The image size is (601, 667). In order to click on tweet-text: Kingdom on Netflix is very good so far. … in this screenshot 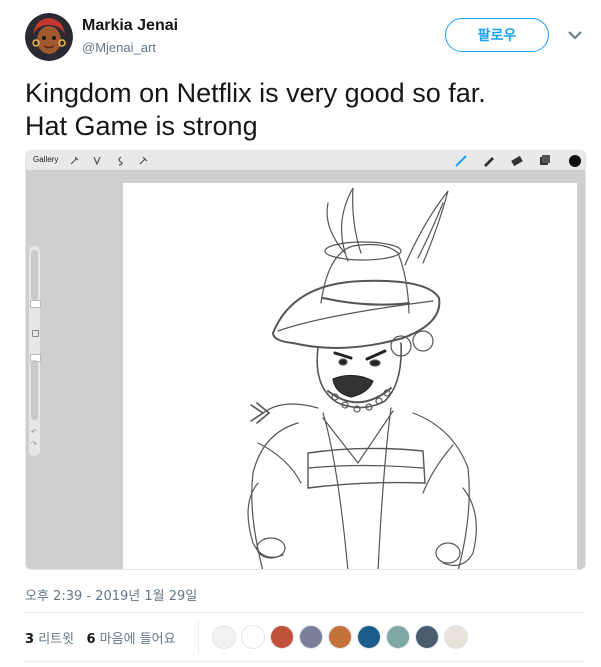, I will do `click(305, 110)`.